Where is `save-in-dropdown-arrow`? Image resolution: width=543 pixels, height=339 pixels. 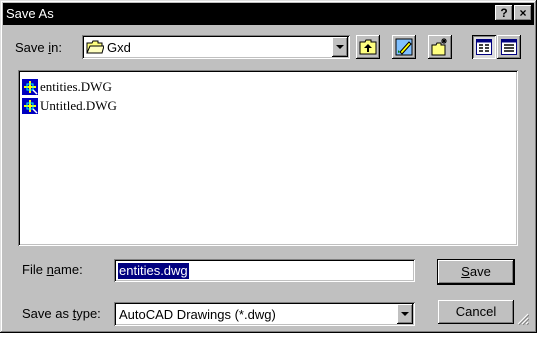
save-in-dropdown-arrow is located at coordinates (340, 47).